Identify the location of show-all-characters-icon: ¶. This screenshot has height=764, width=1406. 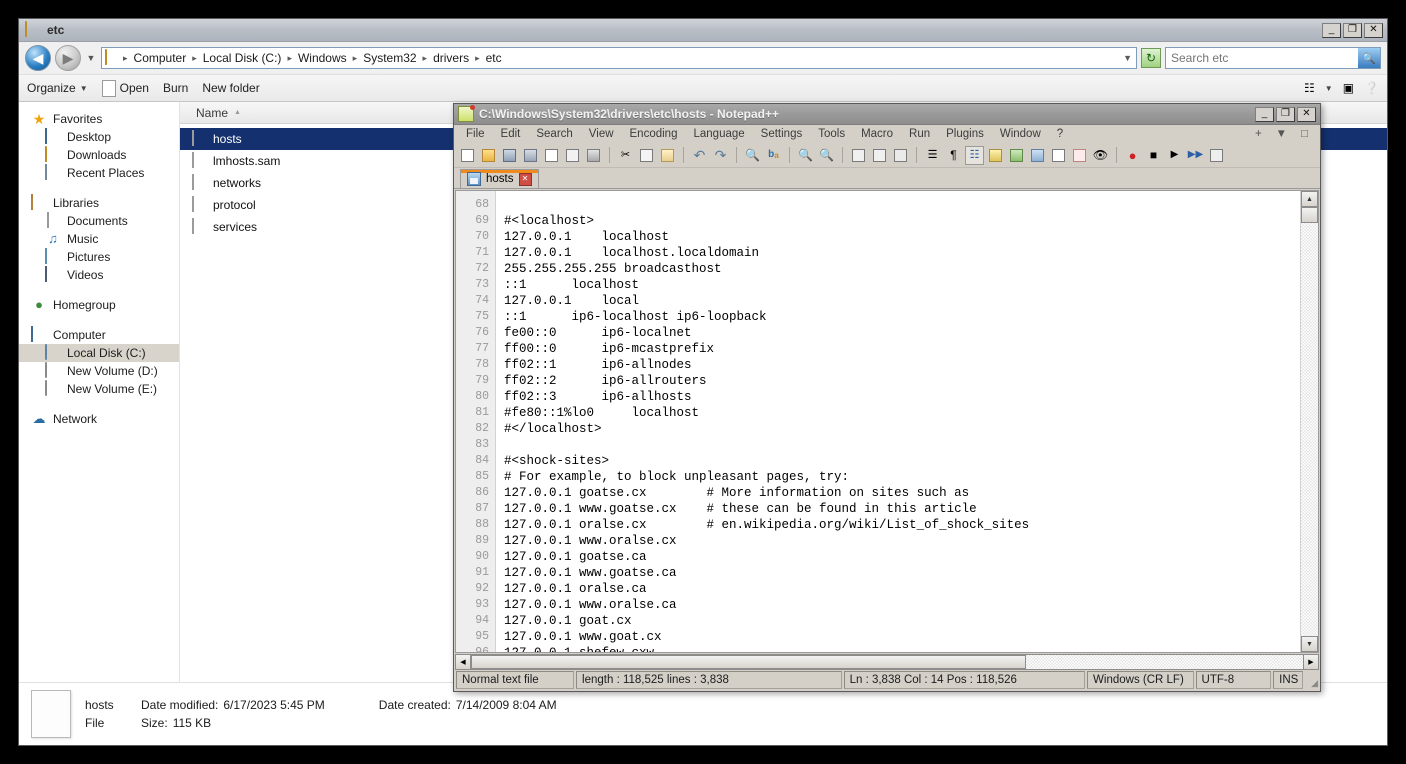
(953, 155).